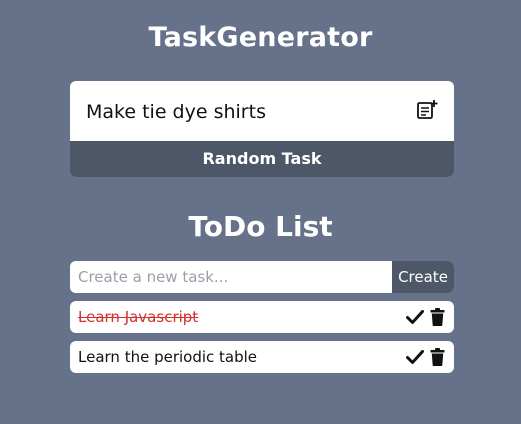 The width and height of the screenshot is (521, 424). Describe the element at coordinates (176, 112) in the screenshot. I see `generated-task-text: Make tie dye shirts` at that location.